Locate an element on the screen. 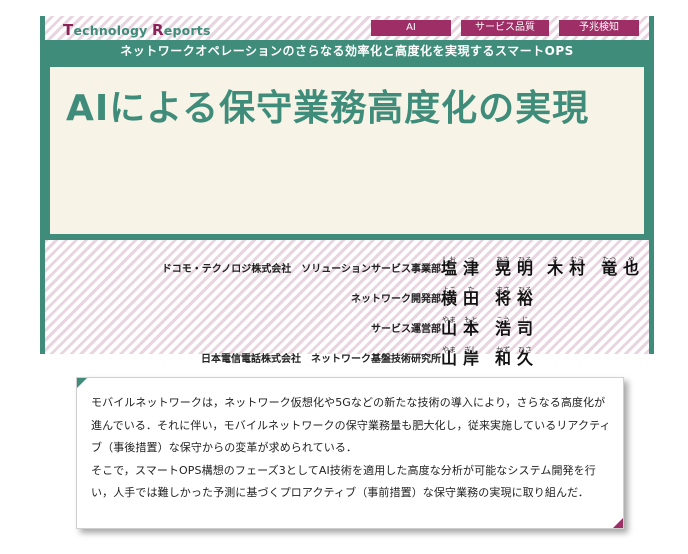 This screenshot has height=554, width=688. keyword-tags: AI サービス品質監視 予兆検知 is located at coordinates (505, 34).